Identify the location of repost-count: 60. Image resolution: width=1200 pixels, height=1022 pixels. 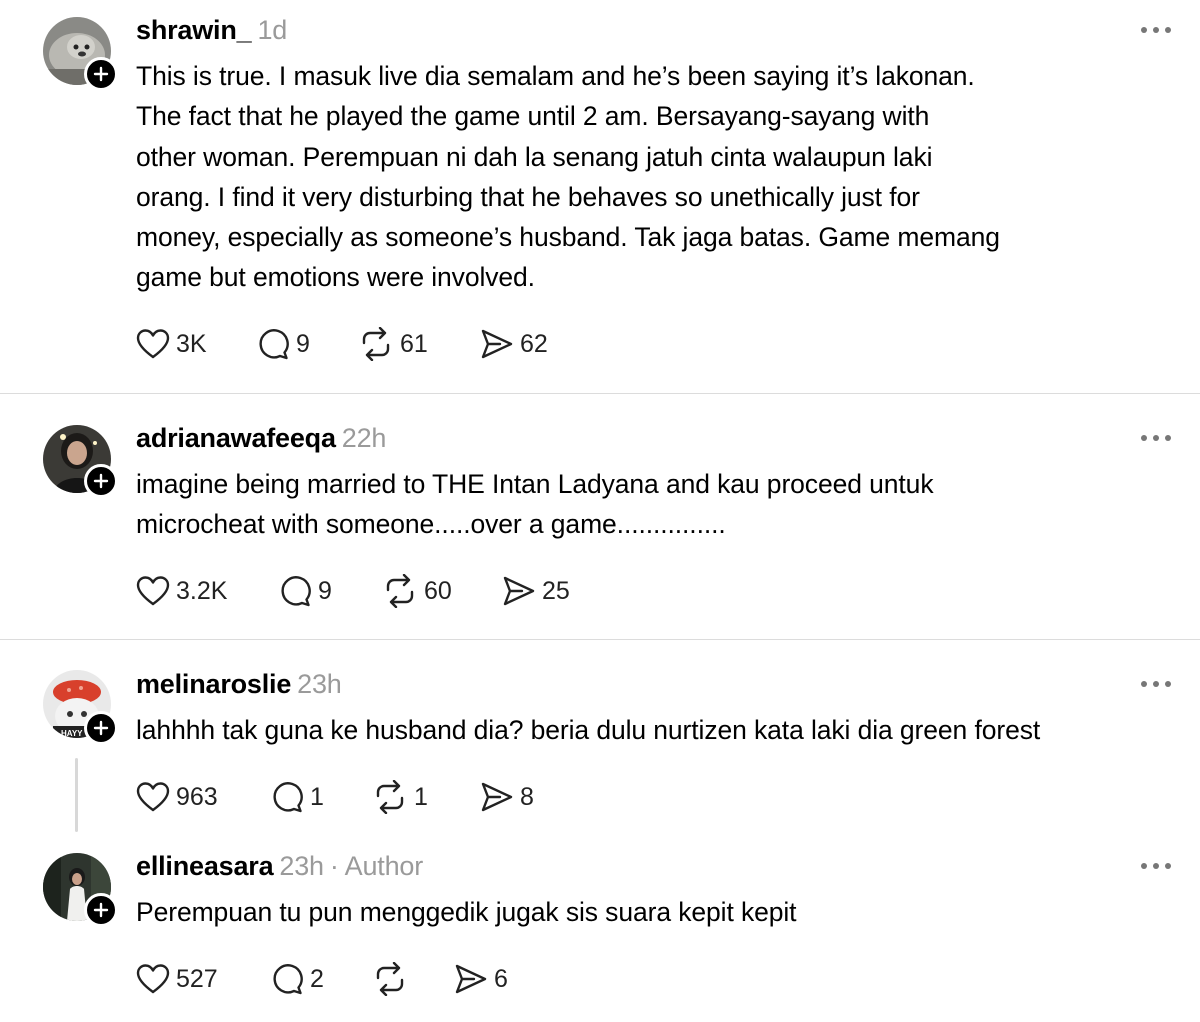
(438, 590).